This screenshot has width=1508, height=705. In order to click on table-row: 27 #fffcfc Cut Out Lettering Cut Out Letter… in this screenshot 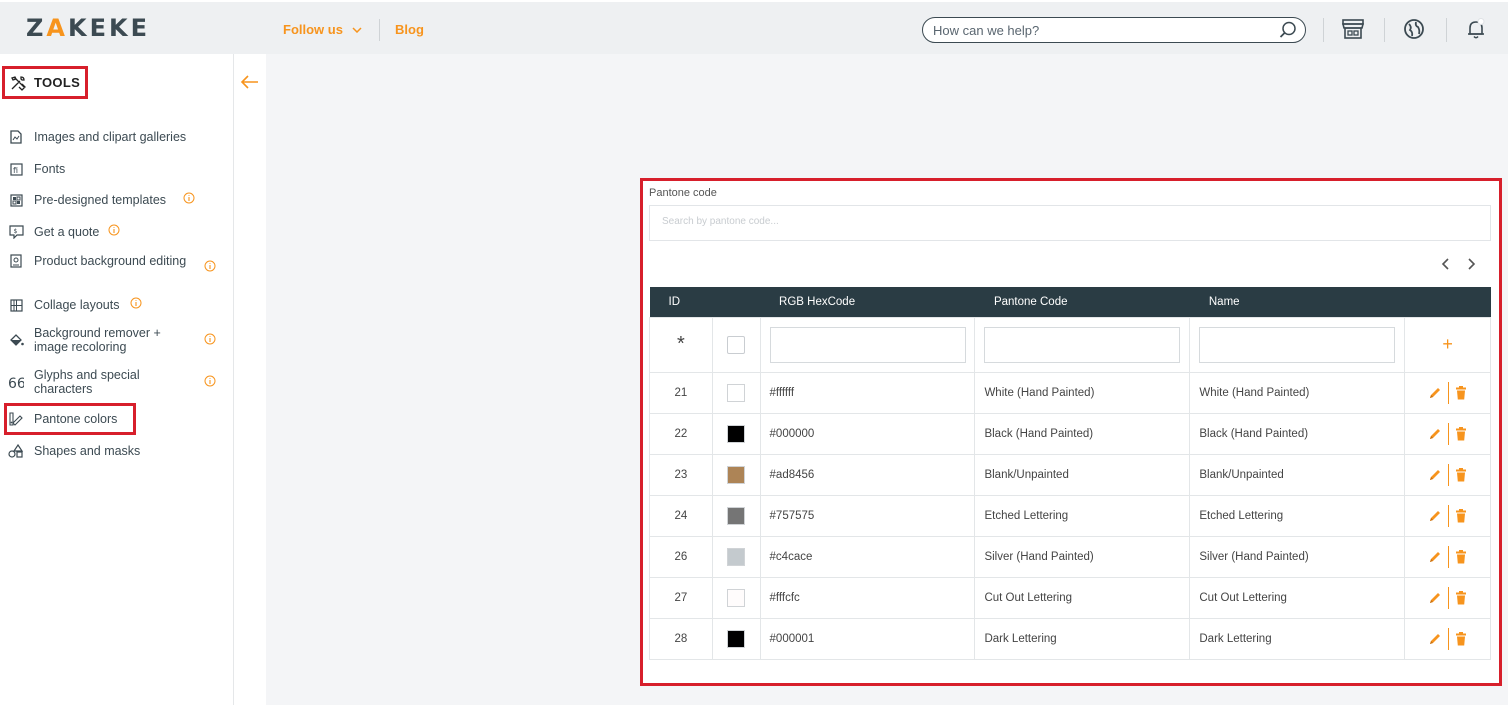, I will do `click(1070, 597)`.